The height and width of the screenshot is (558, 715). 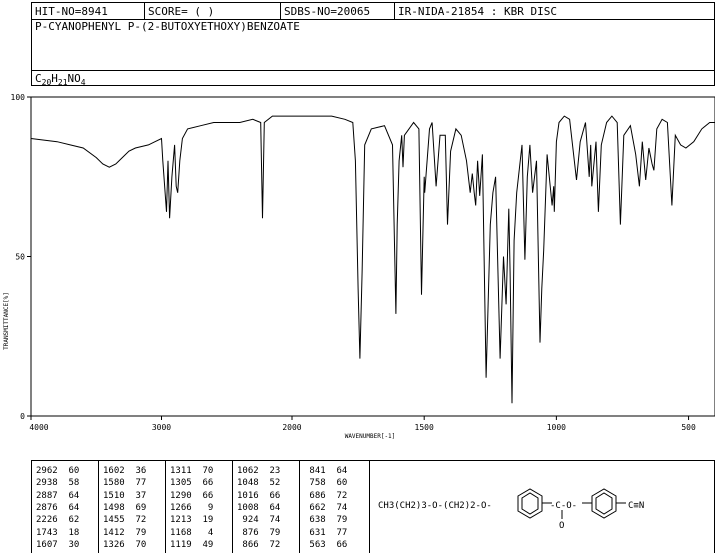 I want to click on sdbs-number: SDBS-NO=20065, so click(x=327, y=11).